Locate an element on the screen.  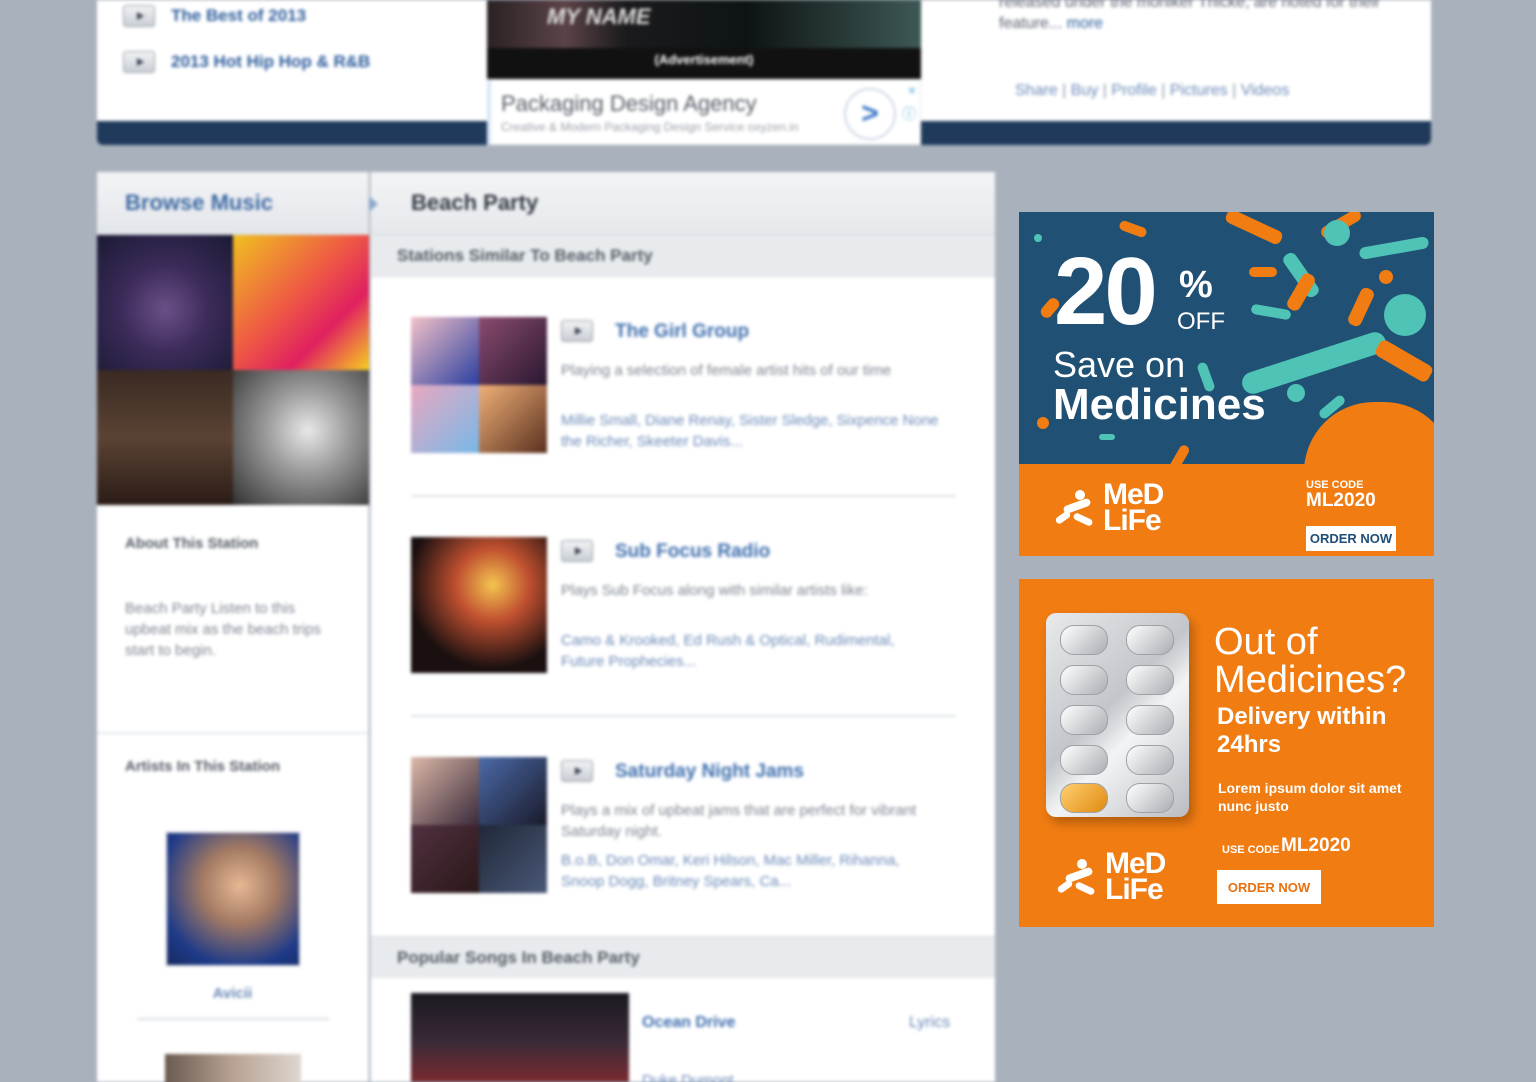
artist-card: Avicii is located at coordinates (232, 956).